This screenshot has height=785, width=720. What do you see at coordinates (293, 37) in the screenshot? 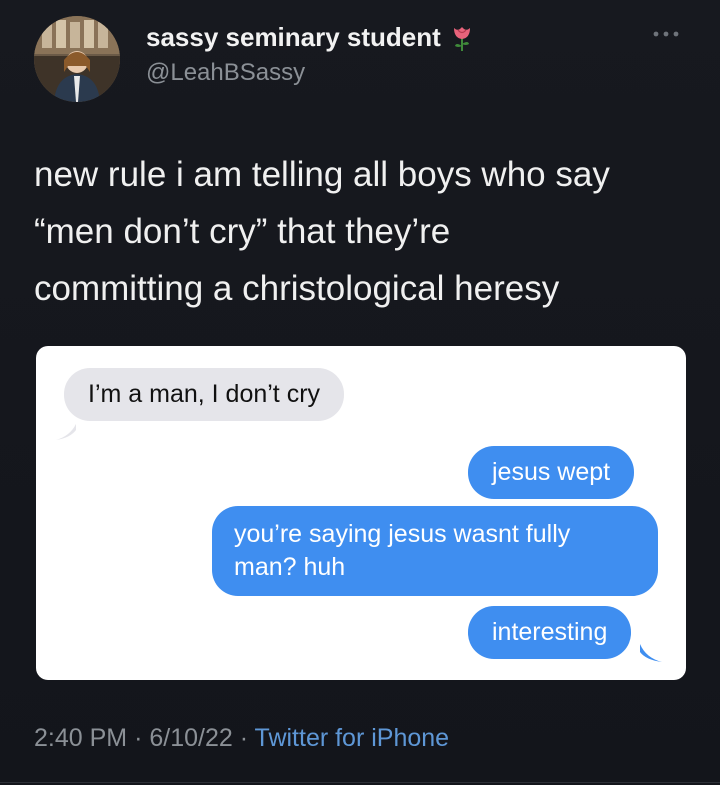
I see `display-name: sassy seminary student` at bounding box center [293, 37].